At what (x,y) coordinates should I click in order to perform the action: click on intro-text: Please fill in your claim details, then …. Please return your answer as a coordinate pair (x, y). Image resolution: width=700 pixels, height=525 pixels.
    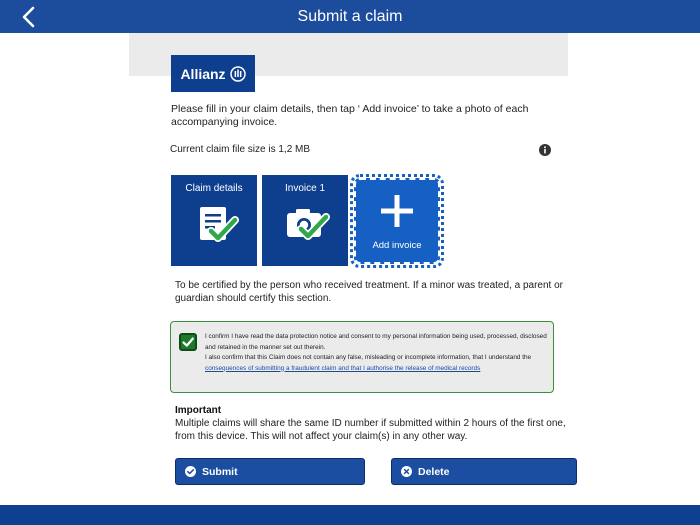
    Looking at the image, I should click on (350, 115).